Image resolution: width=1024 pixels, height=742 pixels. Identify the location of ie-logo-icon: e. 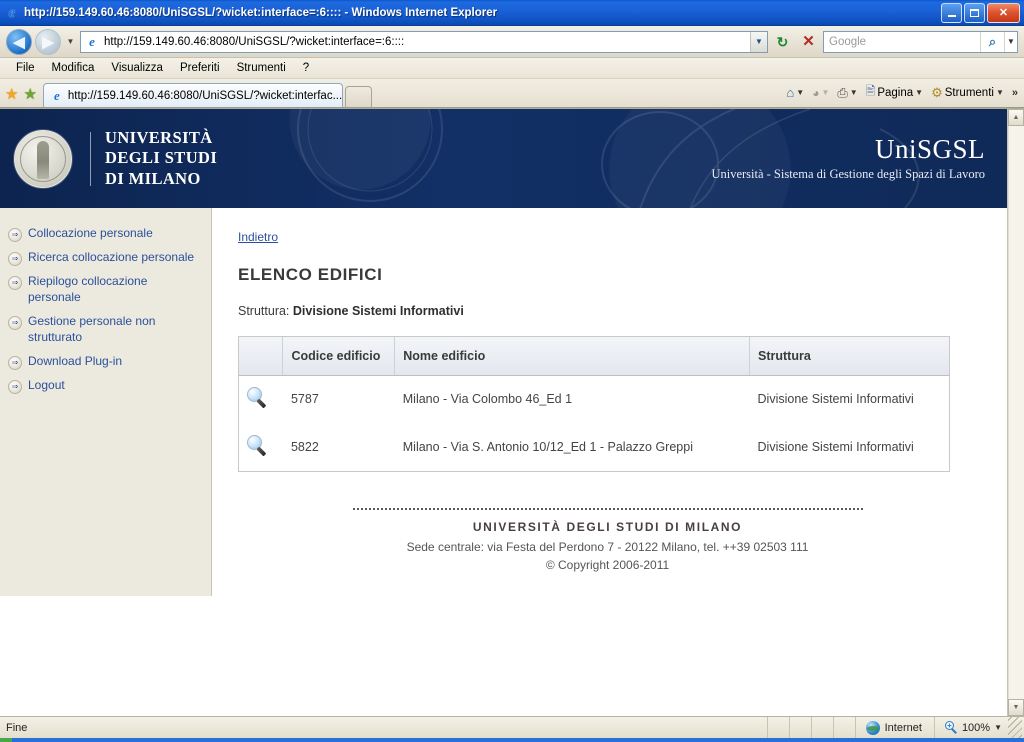
(12, 12).